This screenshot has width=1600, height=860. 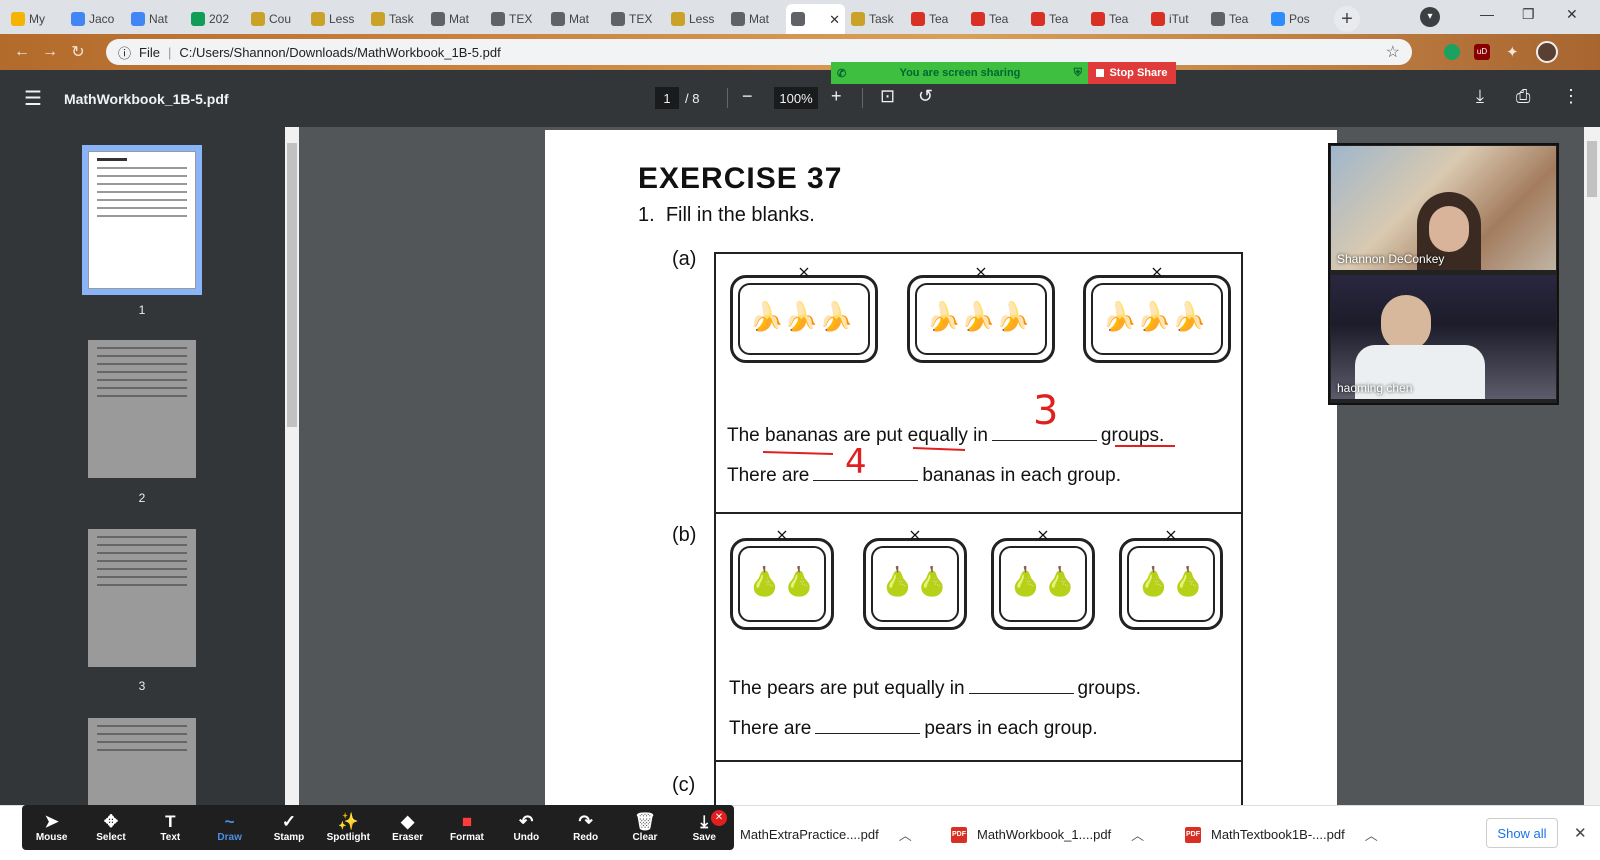 What do you see at coordinates (215, 19) in the screenshot?
I see `browser-tab: 202` at bounding box center [215, 19].